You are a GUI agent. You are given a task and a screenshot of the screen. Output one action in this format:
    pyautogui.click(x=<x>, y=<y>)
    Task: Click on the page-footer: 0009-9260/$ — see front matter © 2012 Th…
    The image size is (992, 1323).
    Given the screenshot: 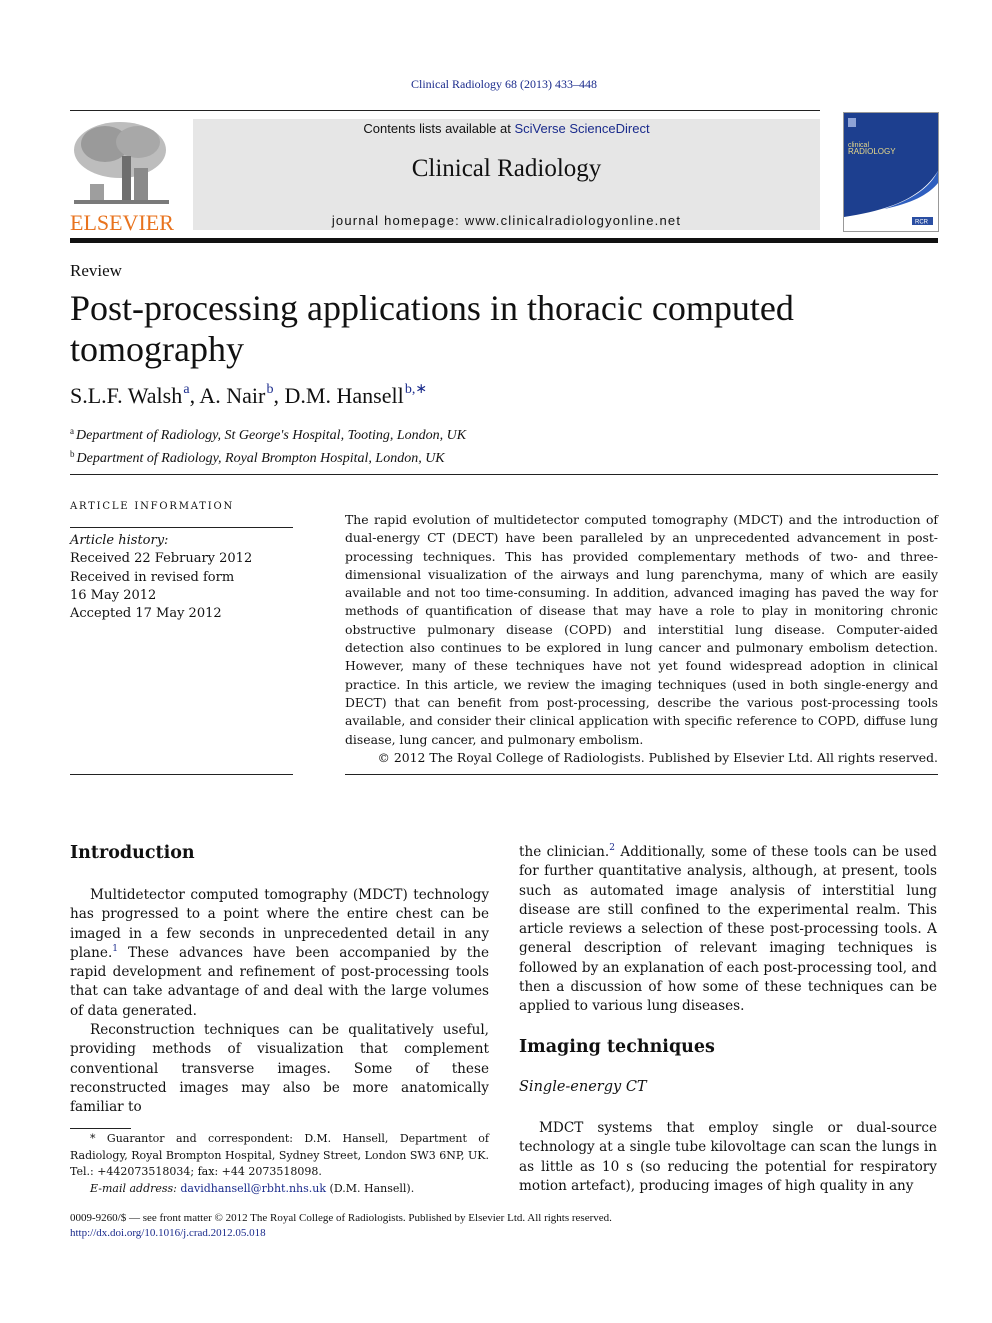 What is the action you would take?
    pyautogui.click(x=341, y=1226)
    